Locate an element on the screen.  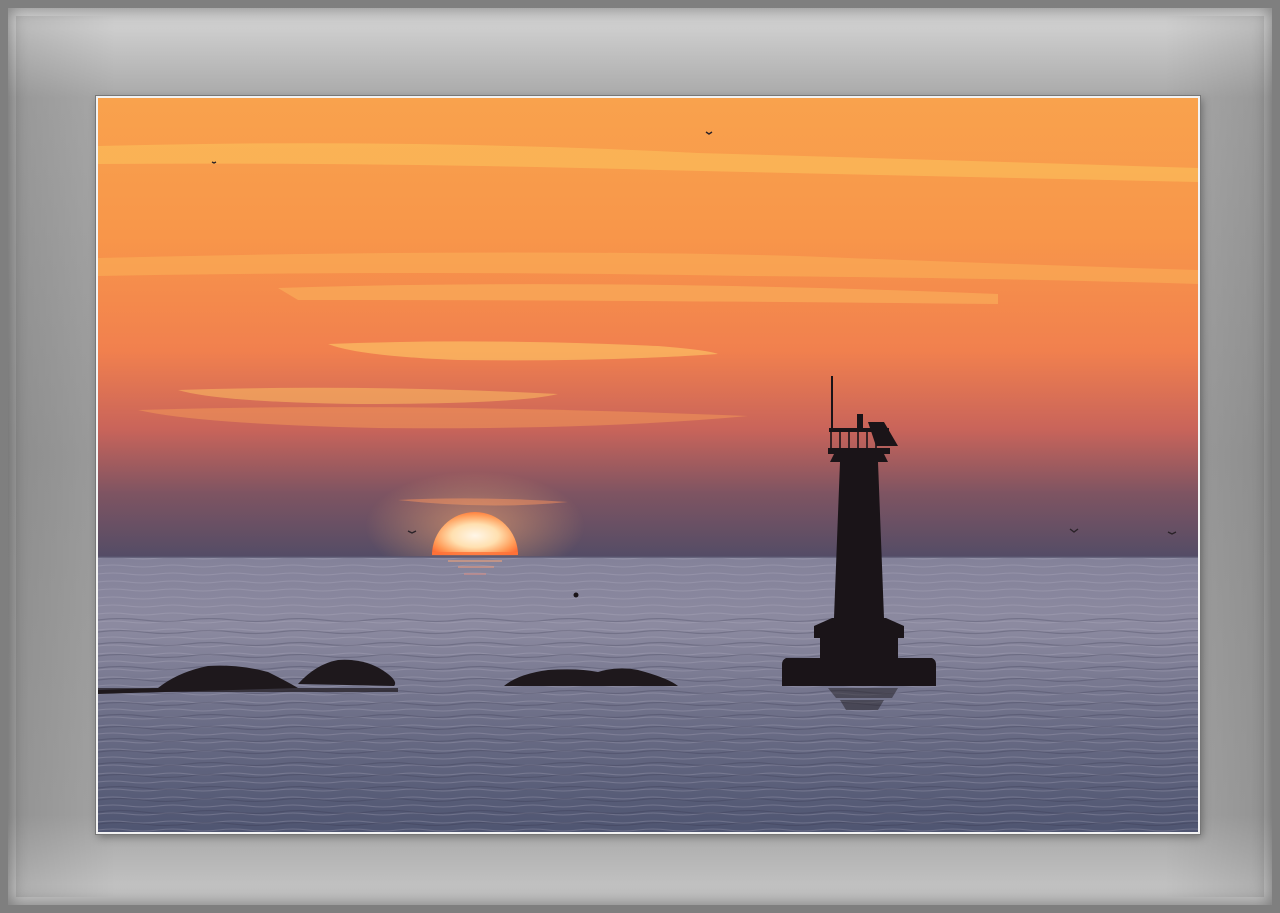
buoy is located at coordinates (576, 595).